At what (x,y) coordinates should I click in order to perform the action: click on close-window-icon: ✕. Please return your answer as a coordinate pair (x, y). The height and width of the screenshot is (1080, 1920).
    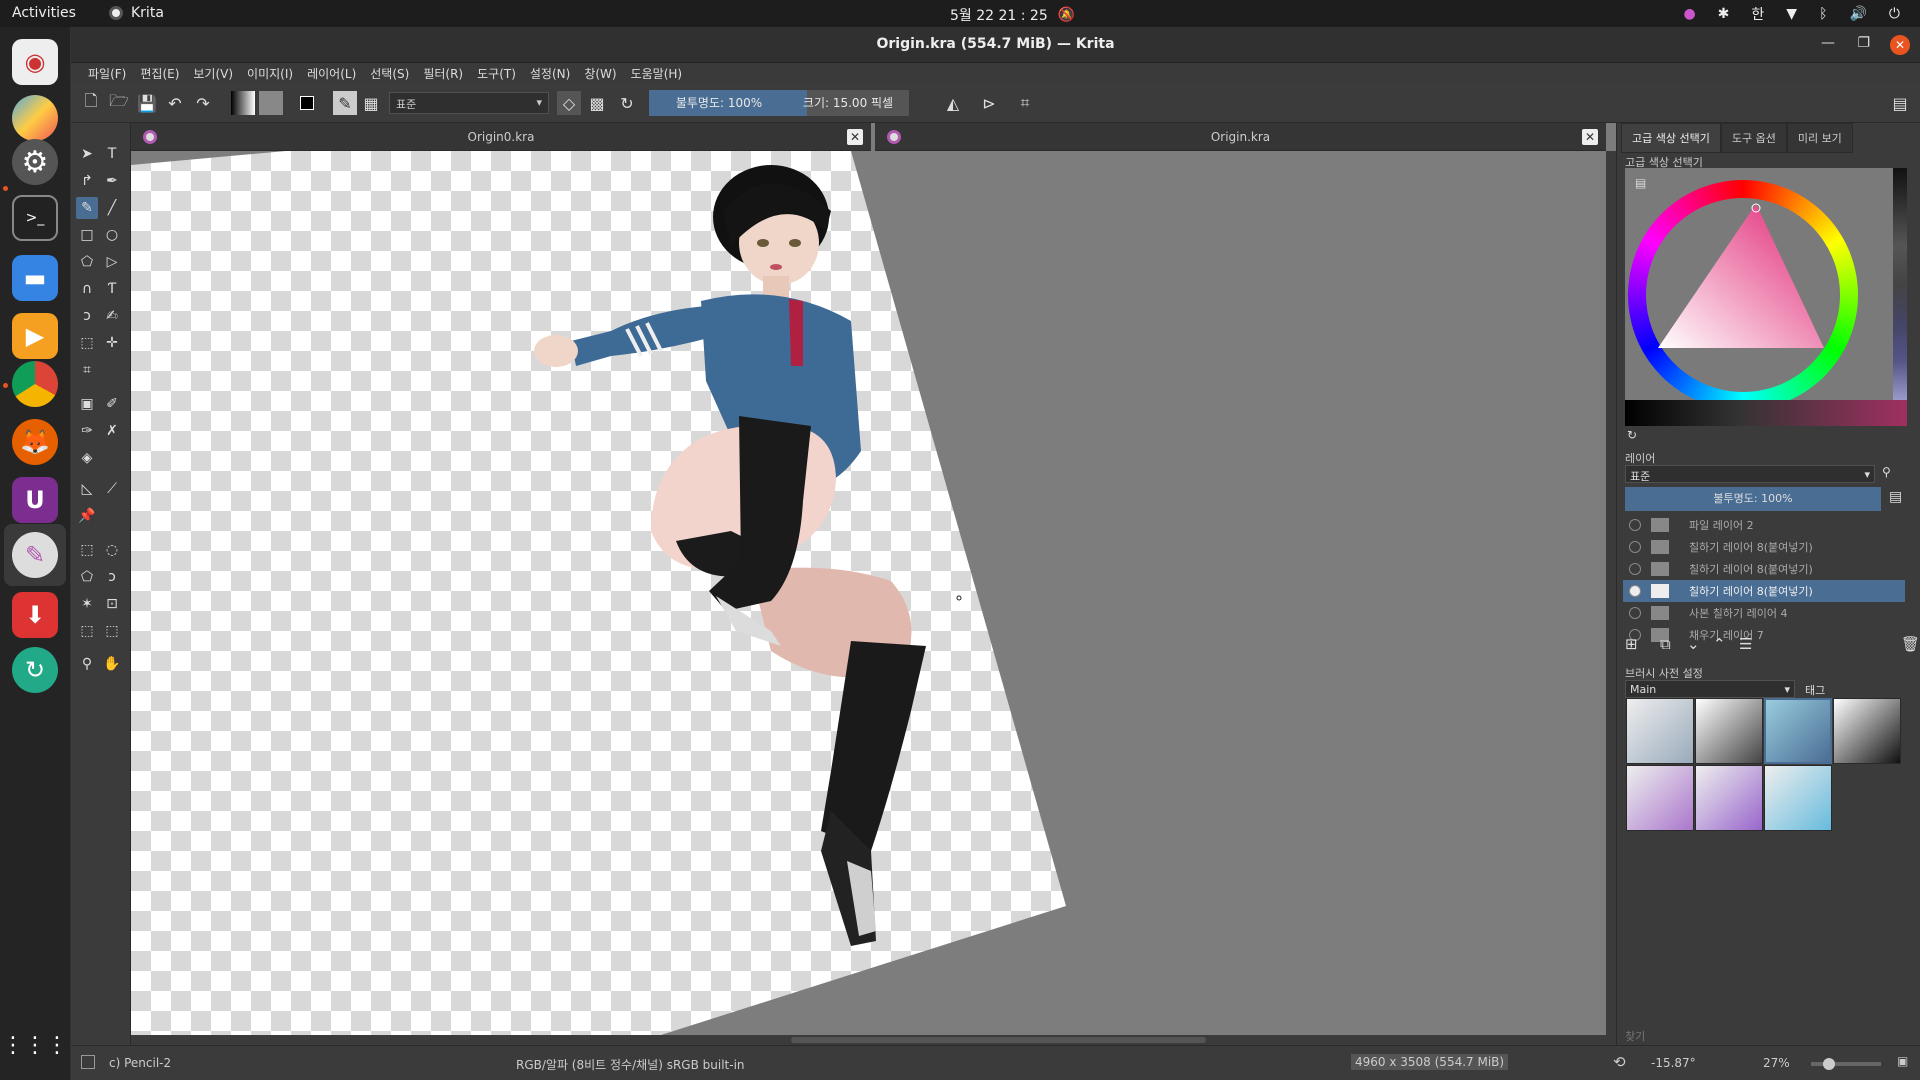
    Looking at the image, I should click on (1900, 45).